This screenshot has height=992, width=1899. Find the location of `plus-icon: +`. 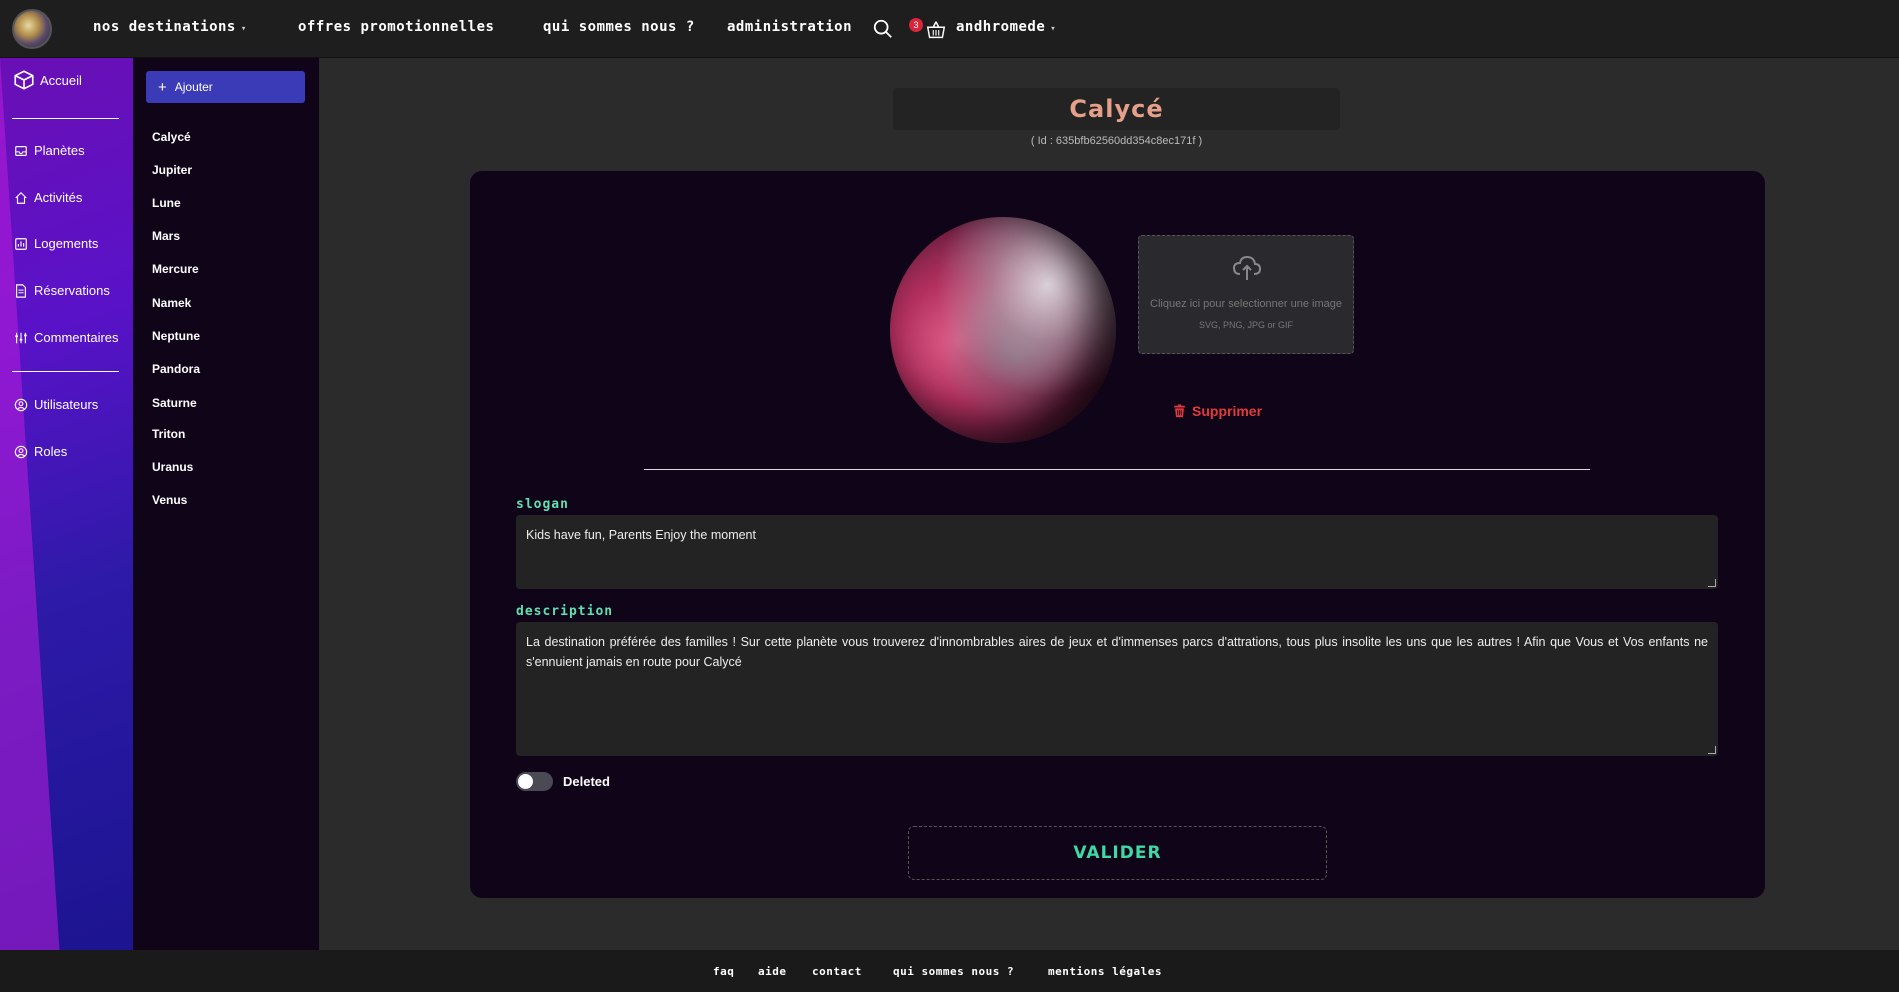

plus-icon: + is located at coordinates (162, 87).